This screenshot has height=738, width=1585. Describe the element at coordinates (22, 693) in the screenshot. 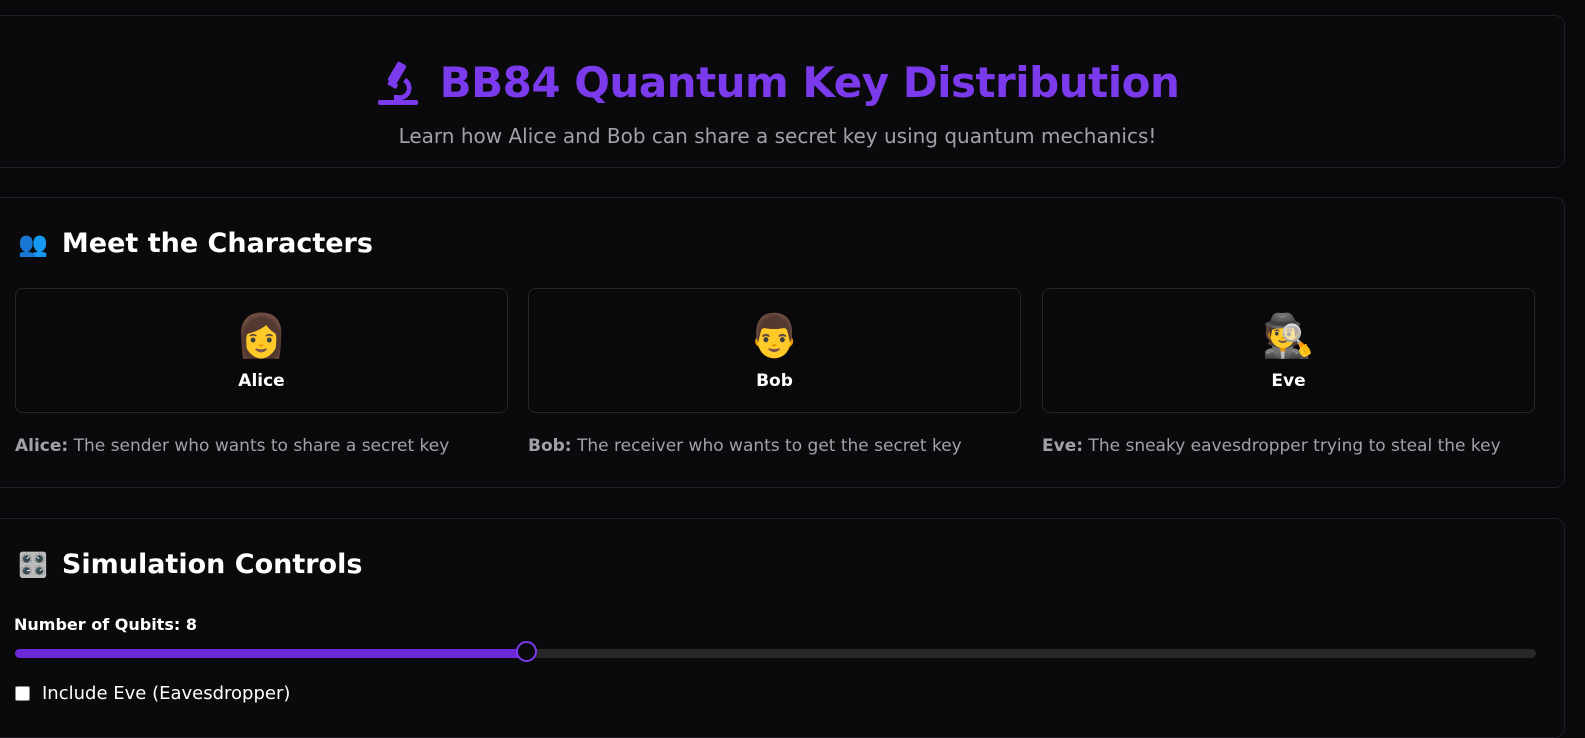

I see `include-eve-checkbox` at that location.